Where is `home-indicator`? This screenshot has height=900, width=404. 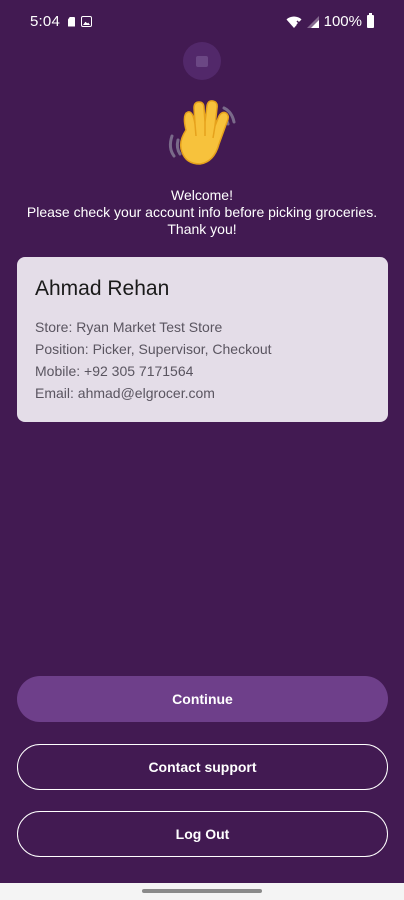 home-indicator is located at coordinates (202, 891).